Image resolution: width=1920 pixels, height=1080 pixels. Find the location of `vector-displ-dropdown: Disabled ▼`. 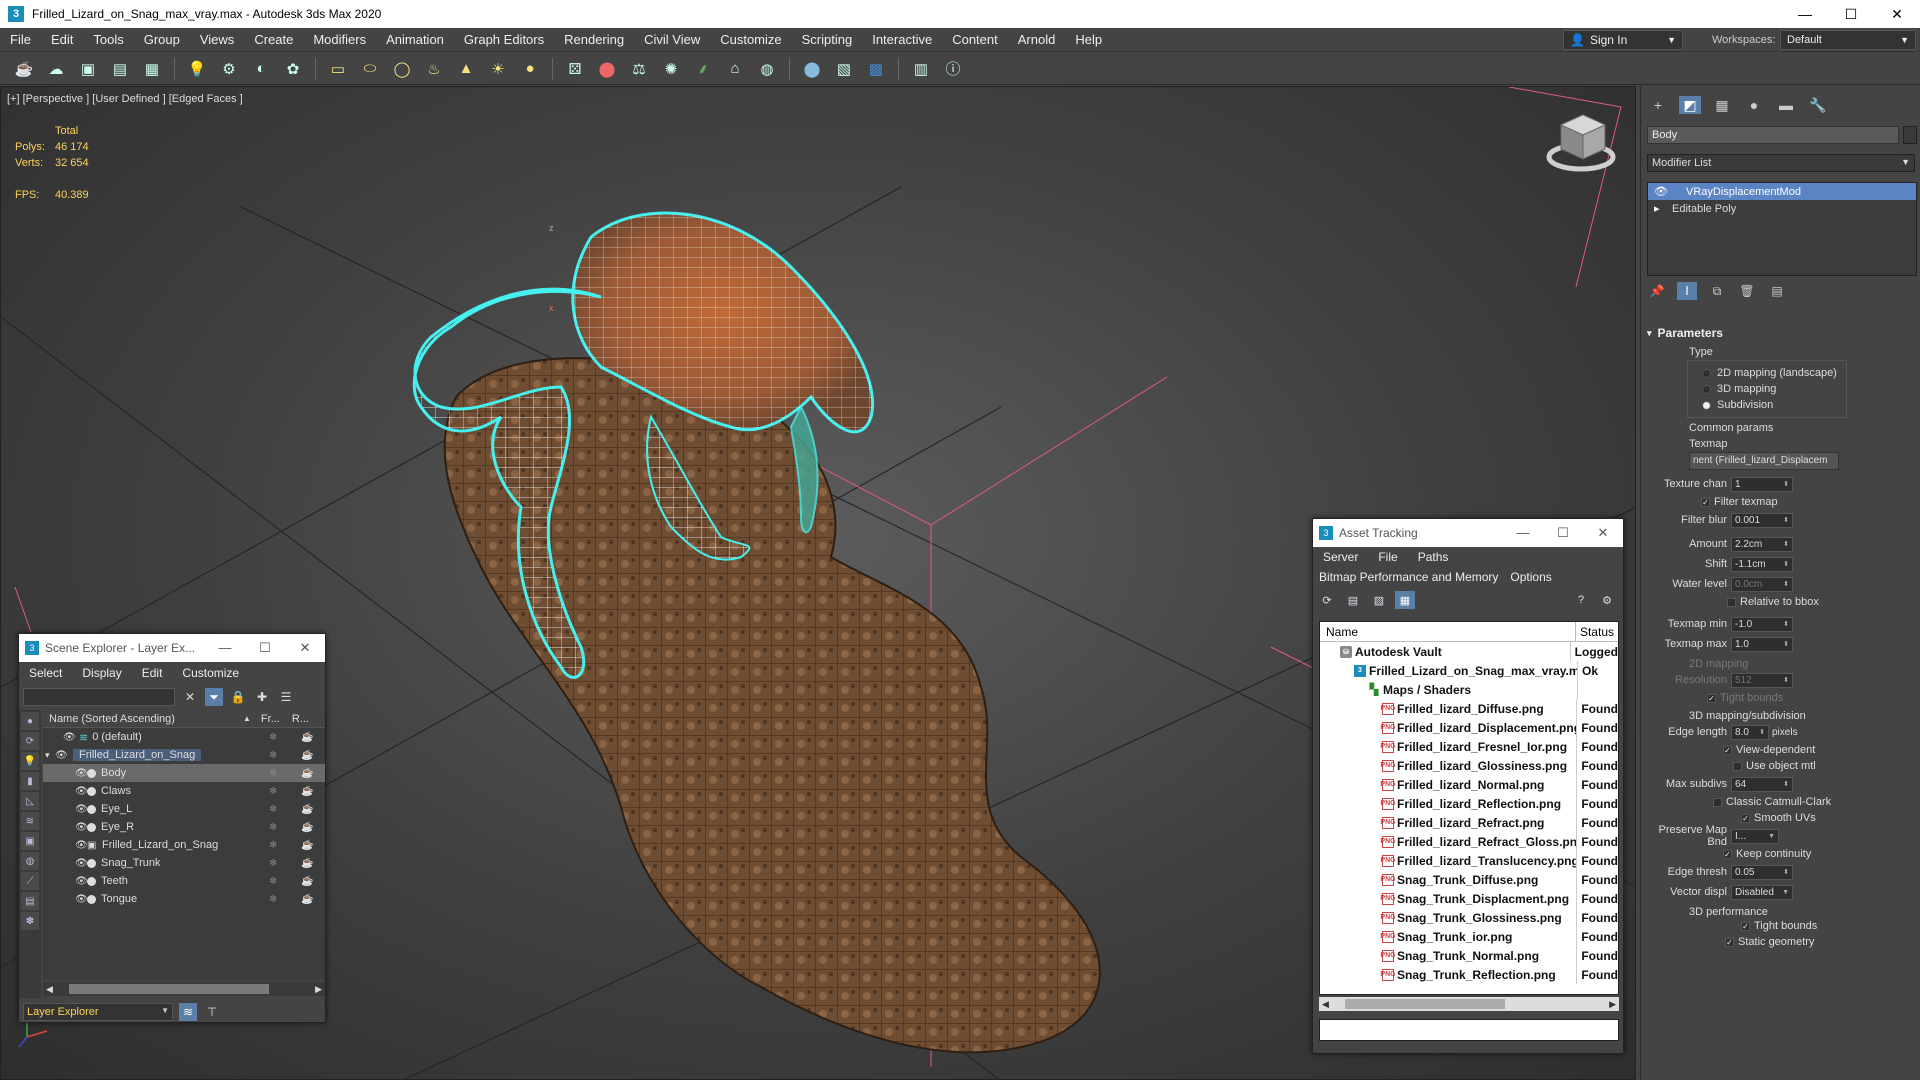

vector-displ-dropdown: Disabled ▼ is located at coordinates (1762, 892).